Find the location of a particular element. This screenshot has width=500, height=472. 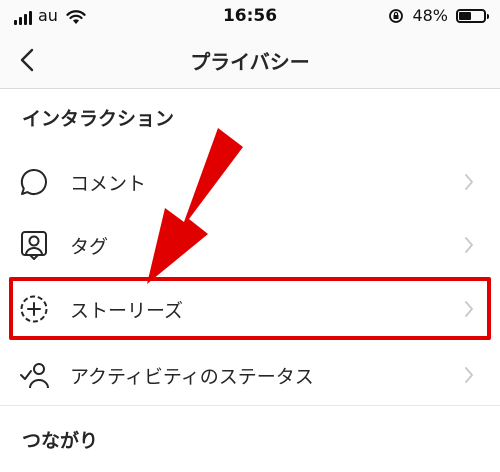

battery-icon is located at coordinates (472, 15).